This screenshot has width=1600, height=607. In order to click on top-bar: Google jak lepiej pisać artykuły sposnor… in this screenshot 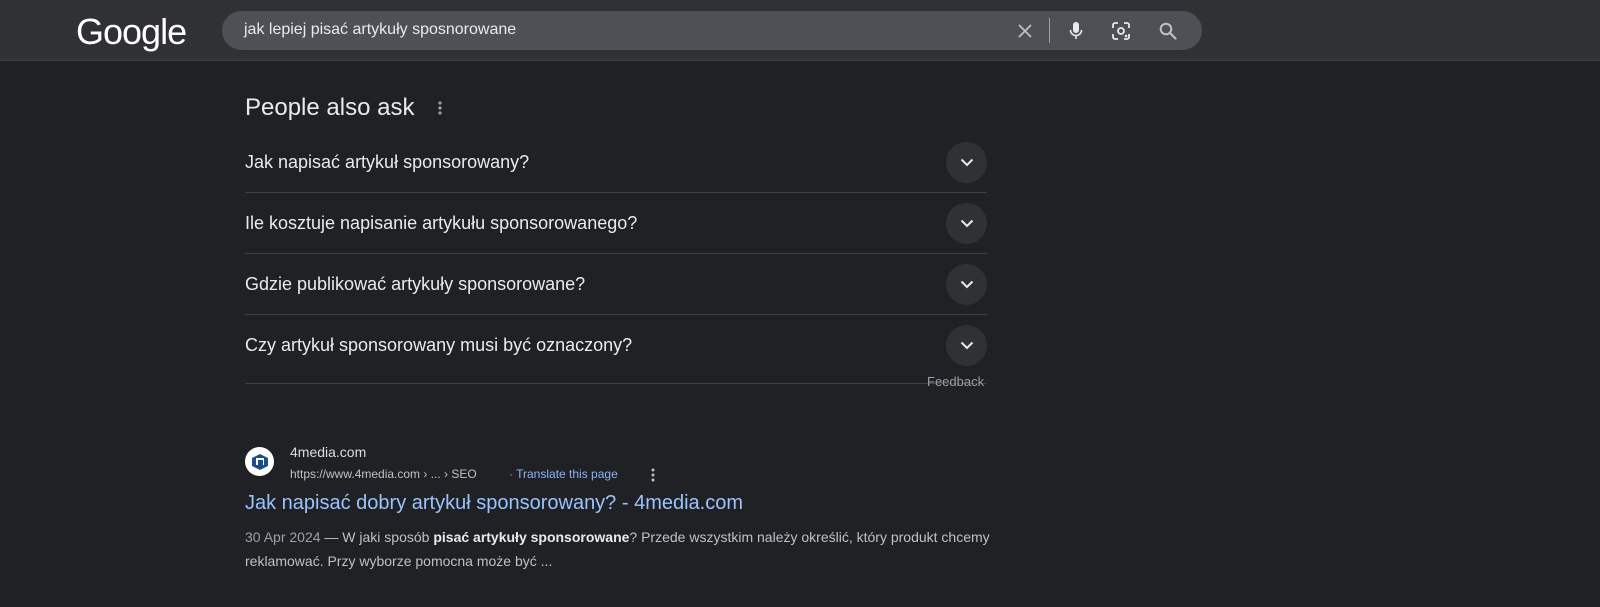, I will do `click(800, 30)`.